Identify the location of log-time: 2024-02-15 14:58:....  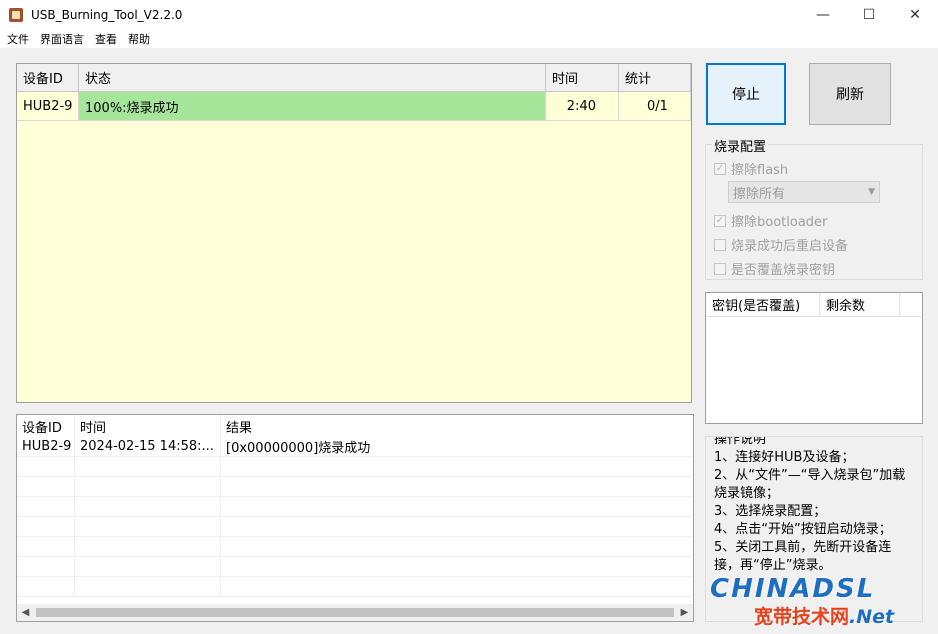
(148, 446).